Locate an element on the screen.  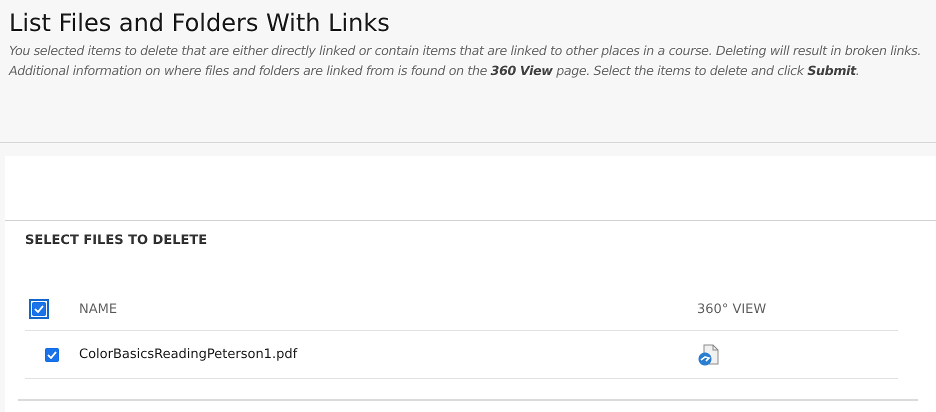
page-description: You selected items to delete that are either directly linked or contain items that are linked to other places in a course. Deleting will result in broken links. Additional information on where files and folders are linked from is found on the 360 View page. Select the items to delete and click Submit. is located at coordinates (465, 61).